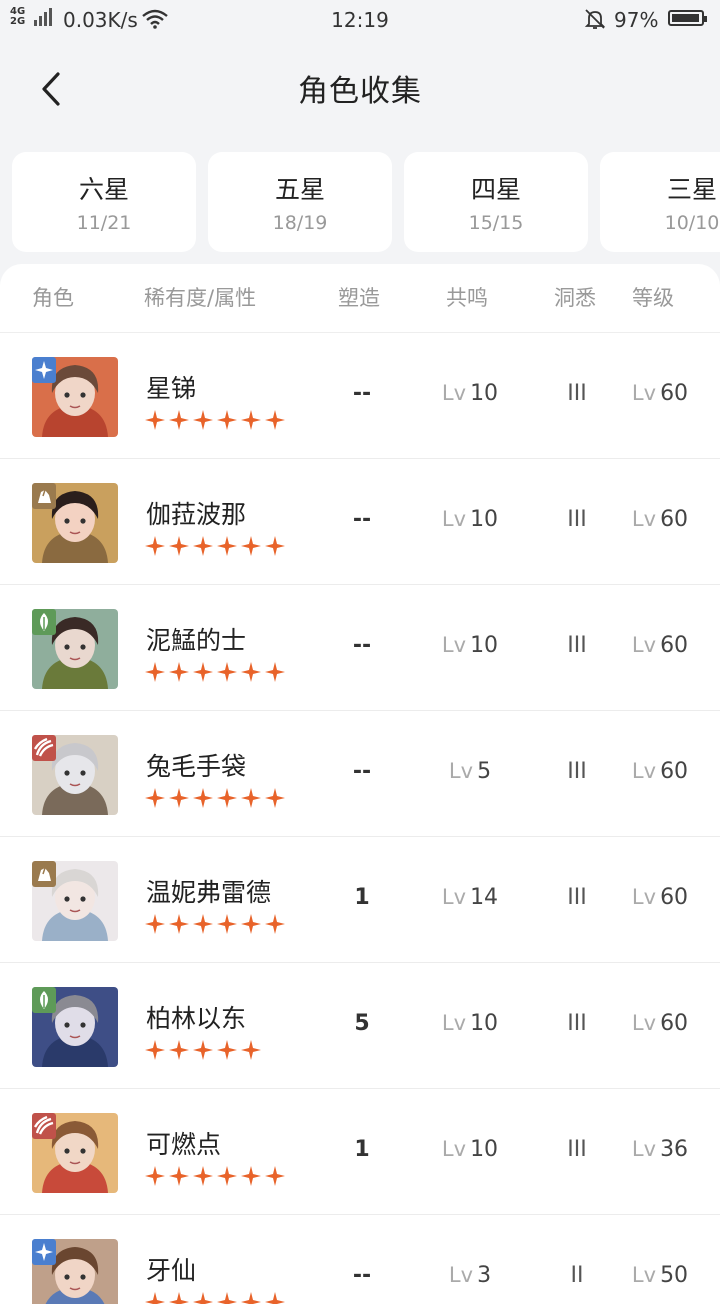  I want to click on tab-three-star: 三星 10/10, so click(660, 202).